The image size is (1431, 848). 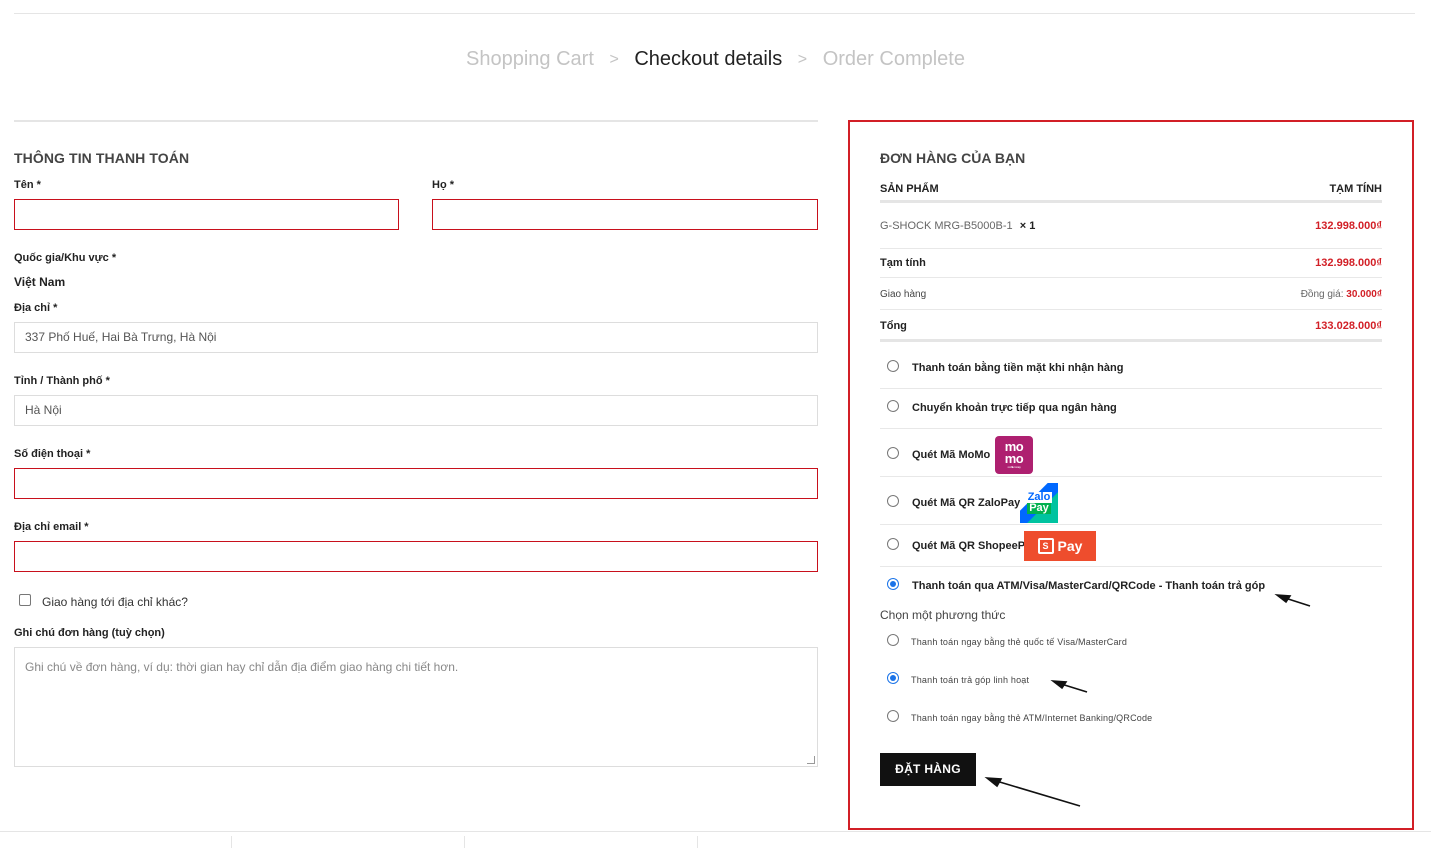 I want to click on billing-title: THÔNG TIN THANH TOÁN, so click(x=102, y=158).